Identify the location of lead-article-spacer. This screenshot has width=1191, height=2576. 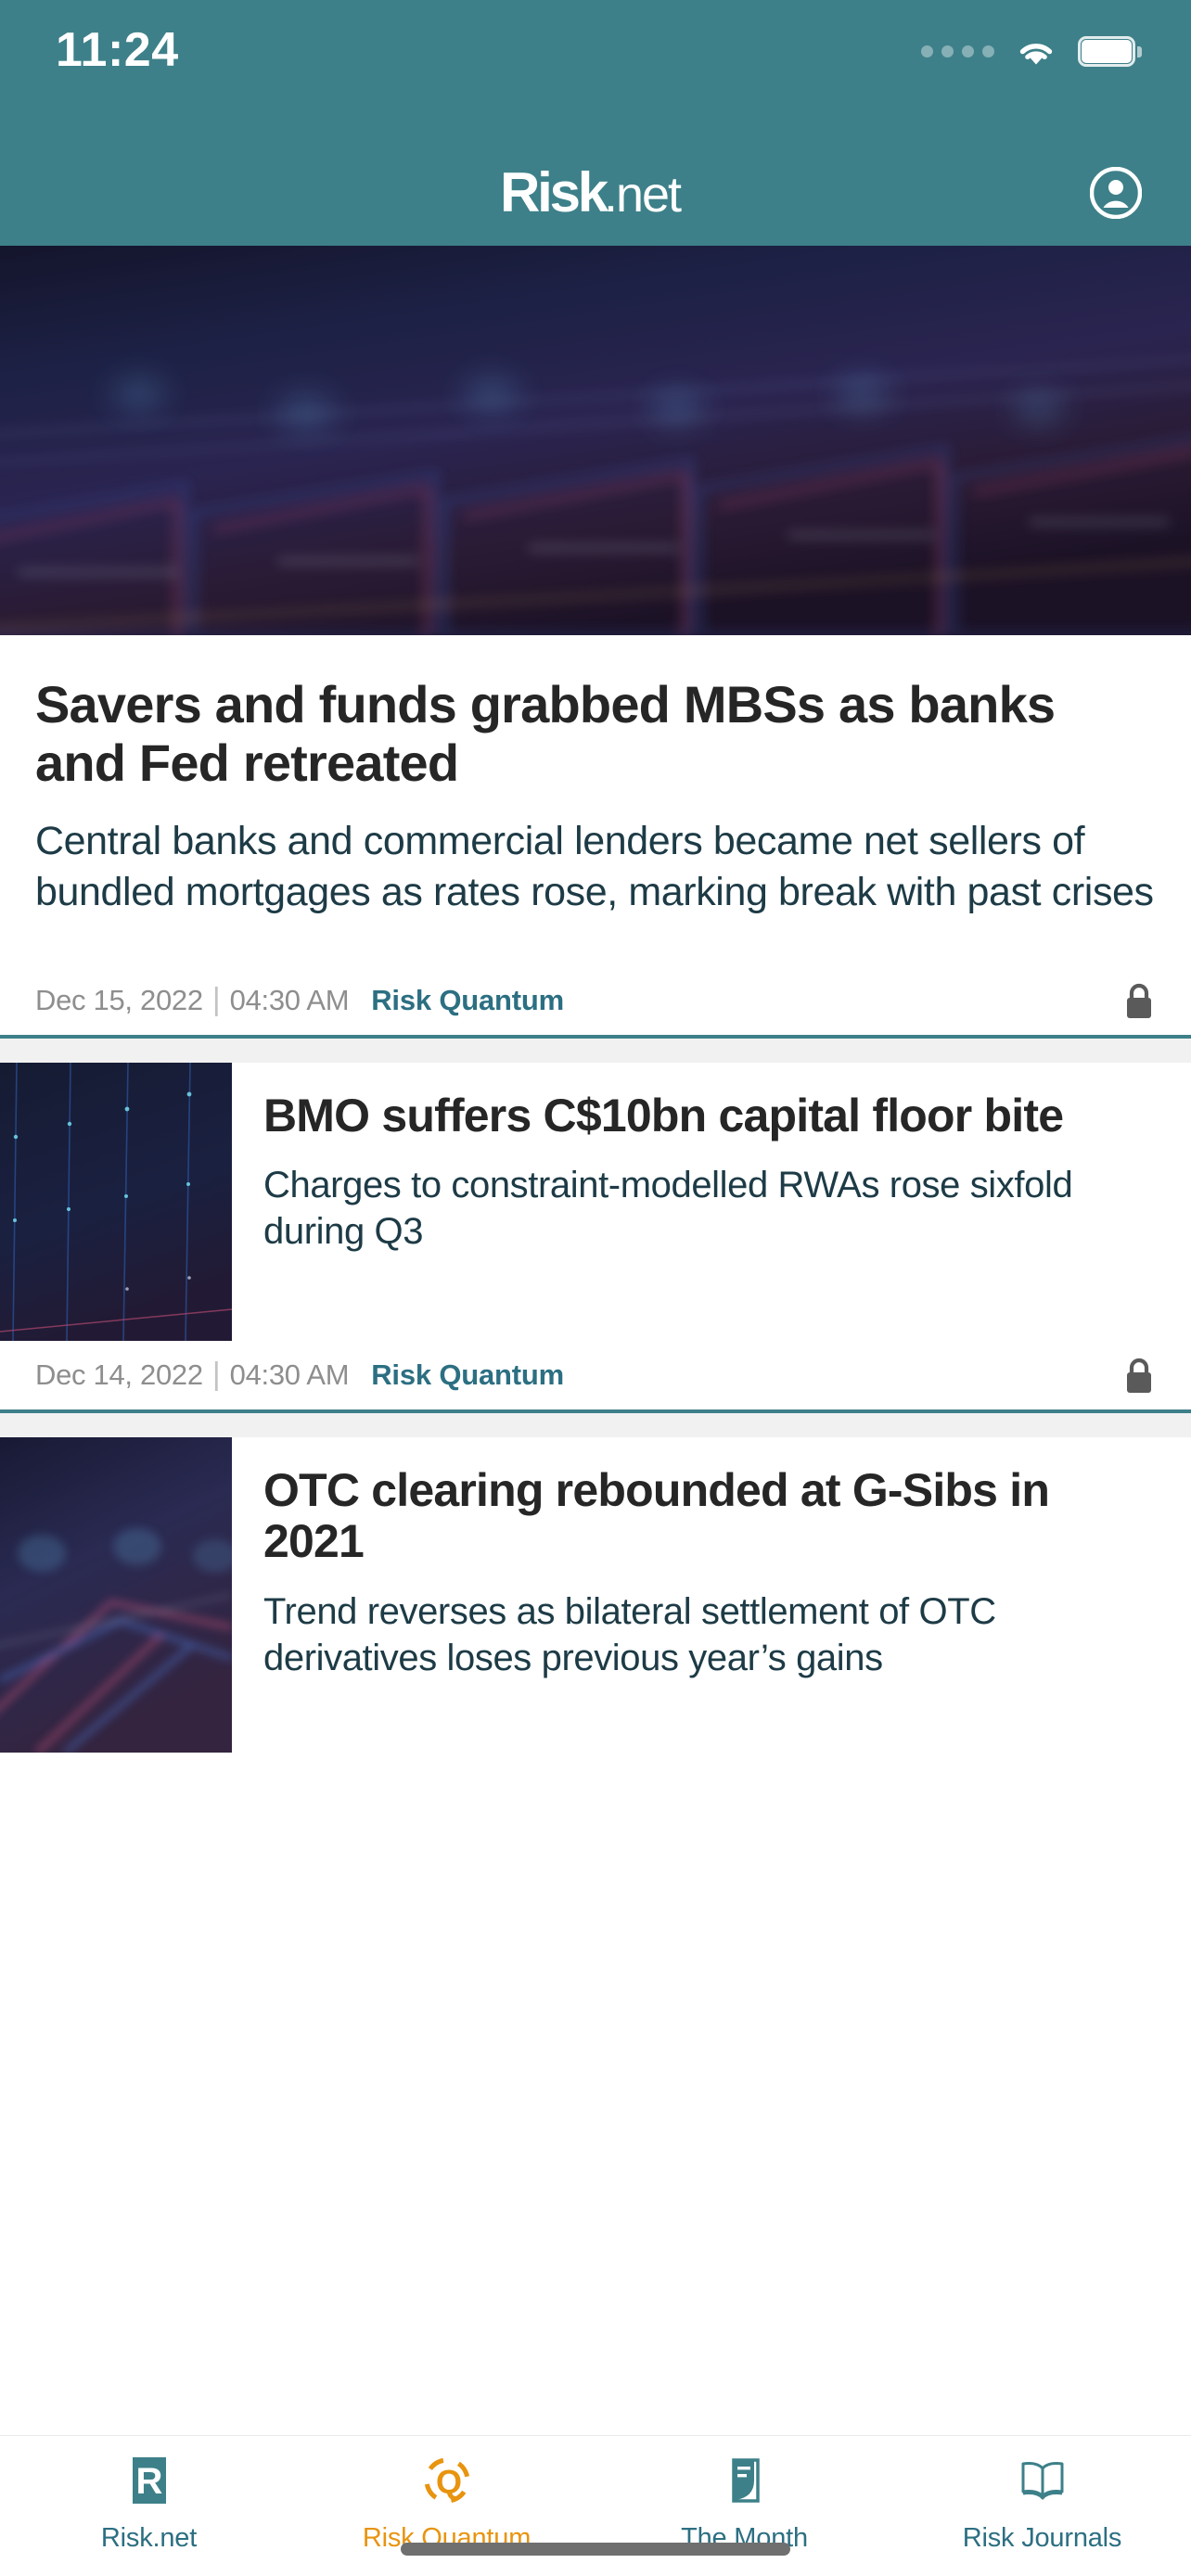
(595, 941).